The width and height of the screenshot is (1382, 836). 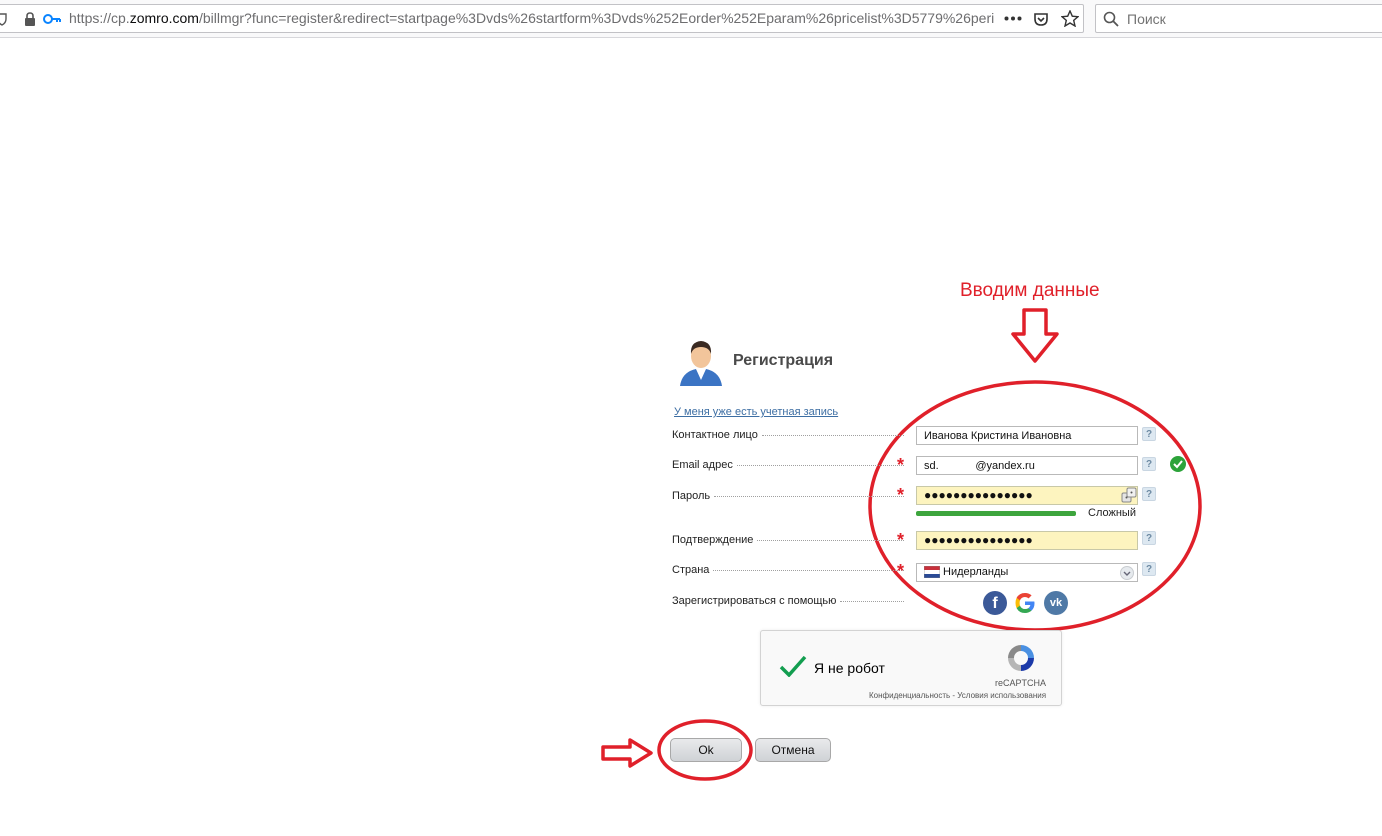 What do you see at coordinates (1030, 290) in the screenshot?
I see `annotation-title: Вводим данные` at bounding box center [1030, 290].